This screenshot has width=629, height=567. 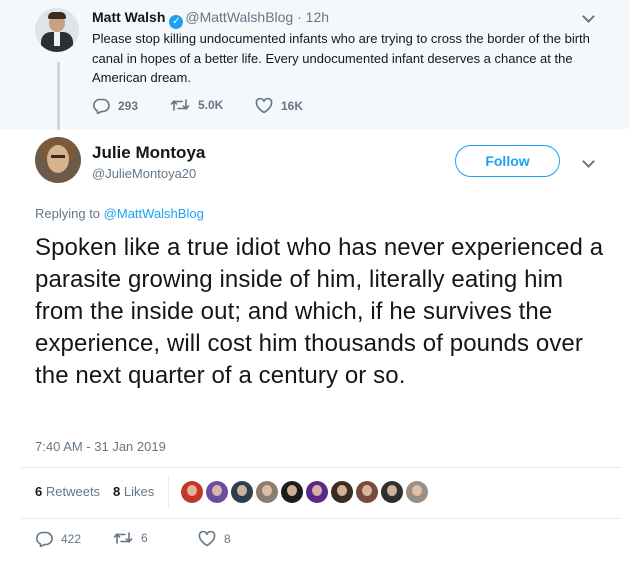 I want to click on parent-author-handle: @MattWalshBlog, so click(x=239, y=17).